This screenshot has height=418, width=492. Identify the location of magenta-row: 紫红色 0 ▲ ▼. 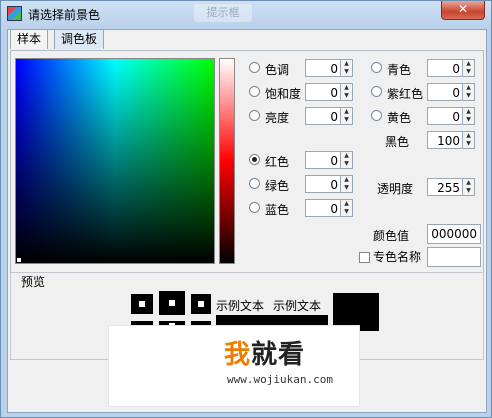
(426, 93).